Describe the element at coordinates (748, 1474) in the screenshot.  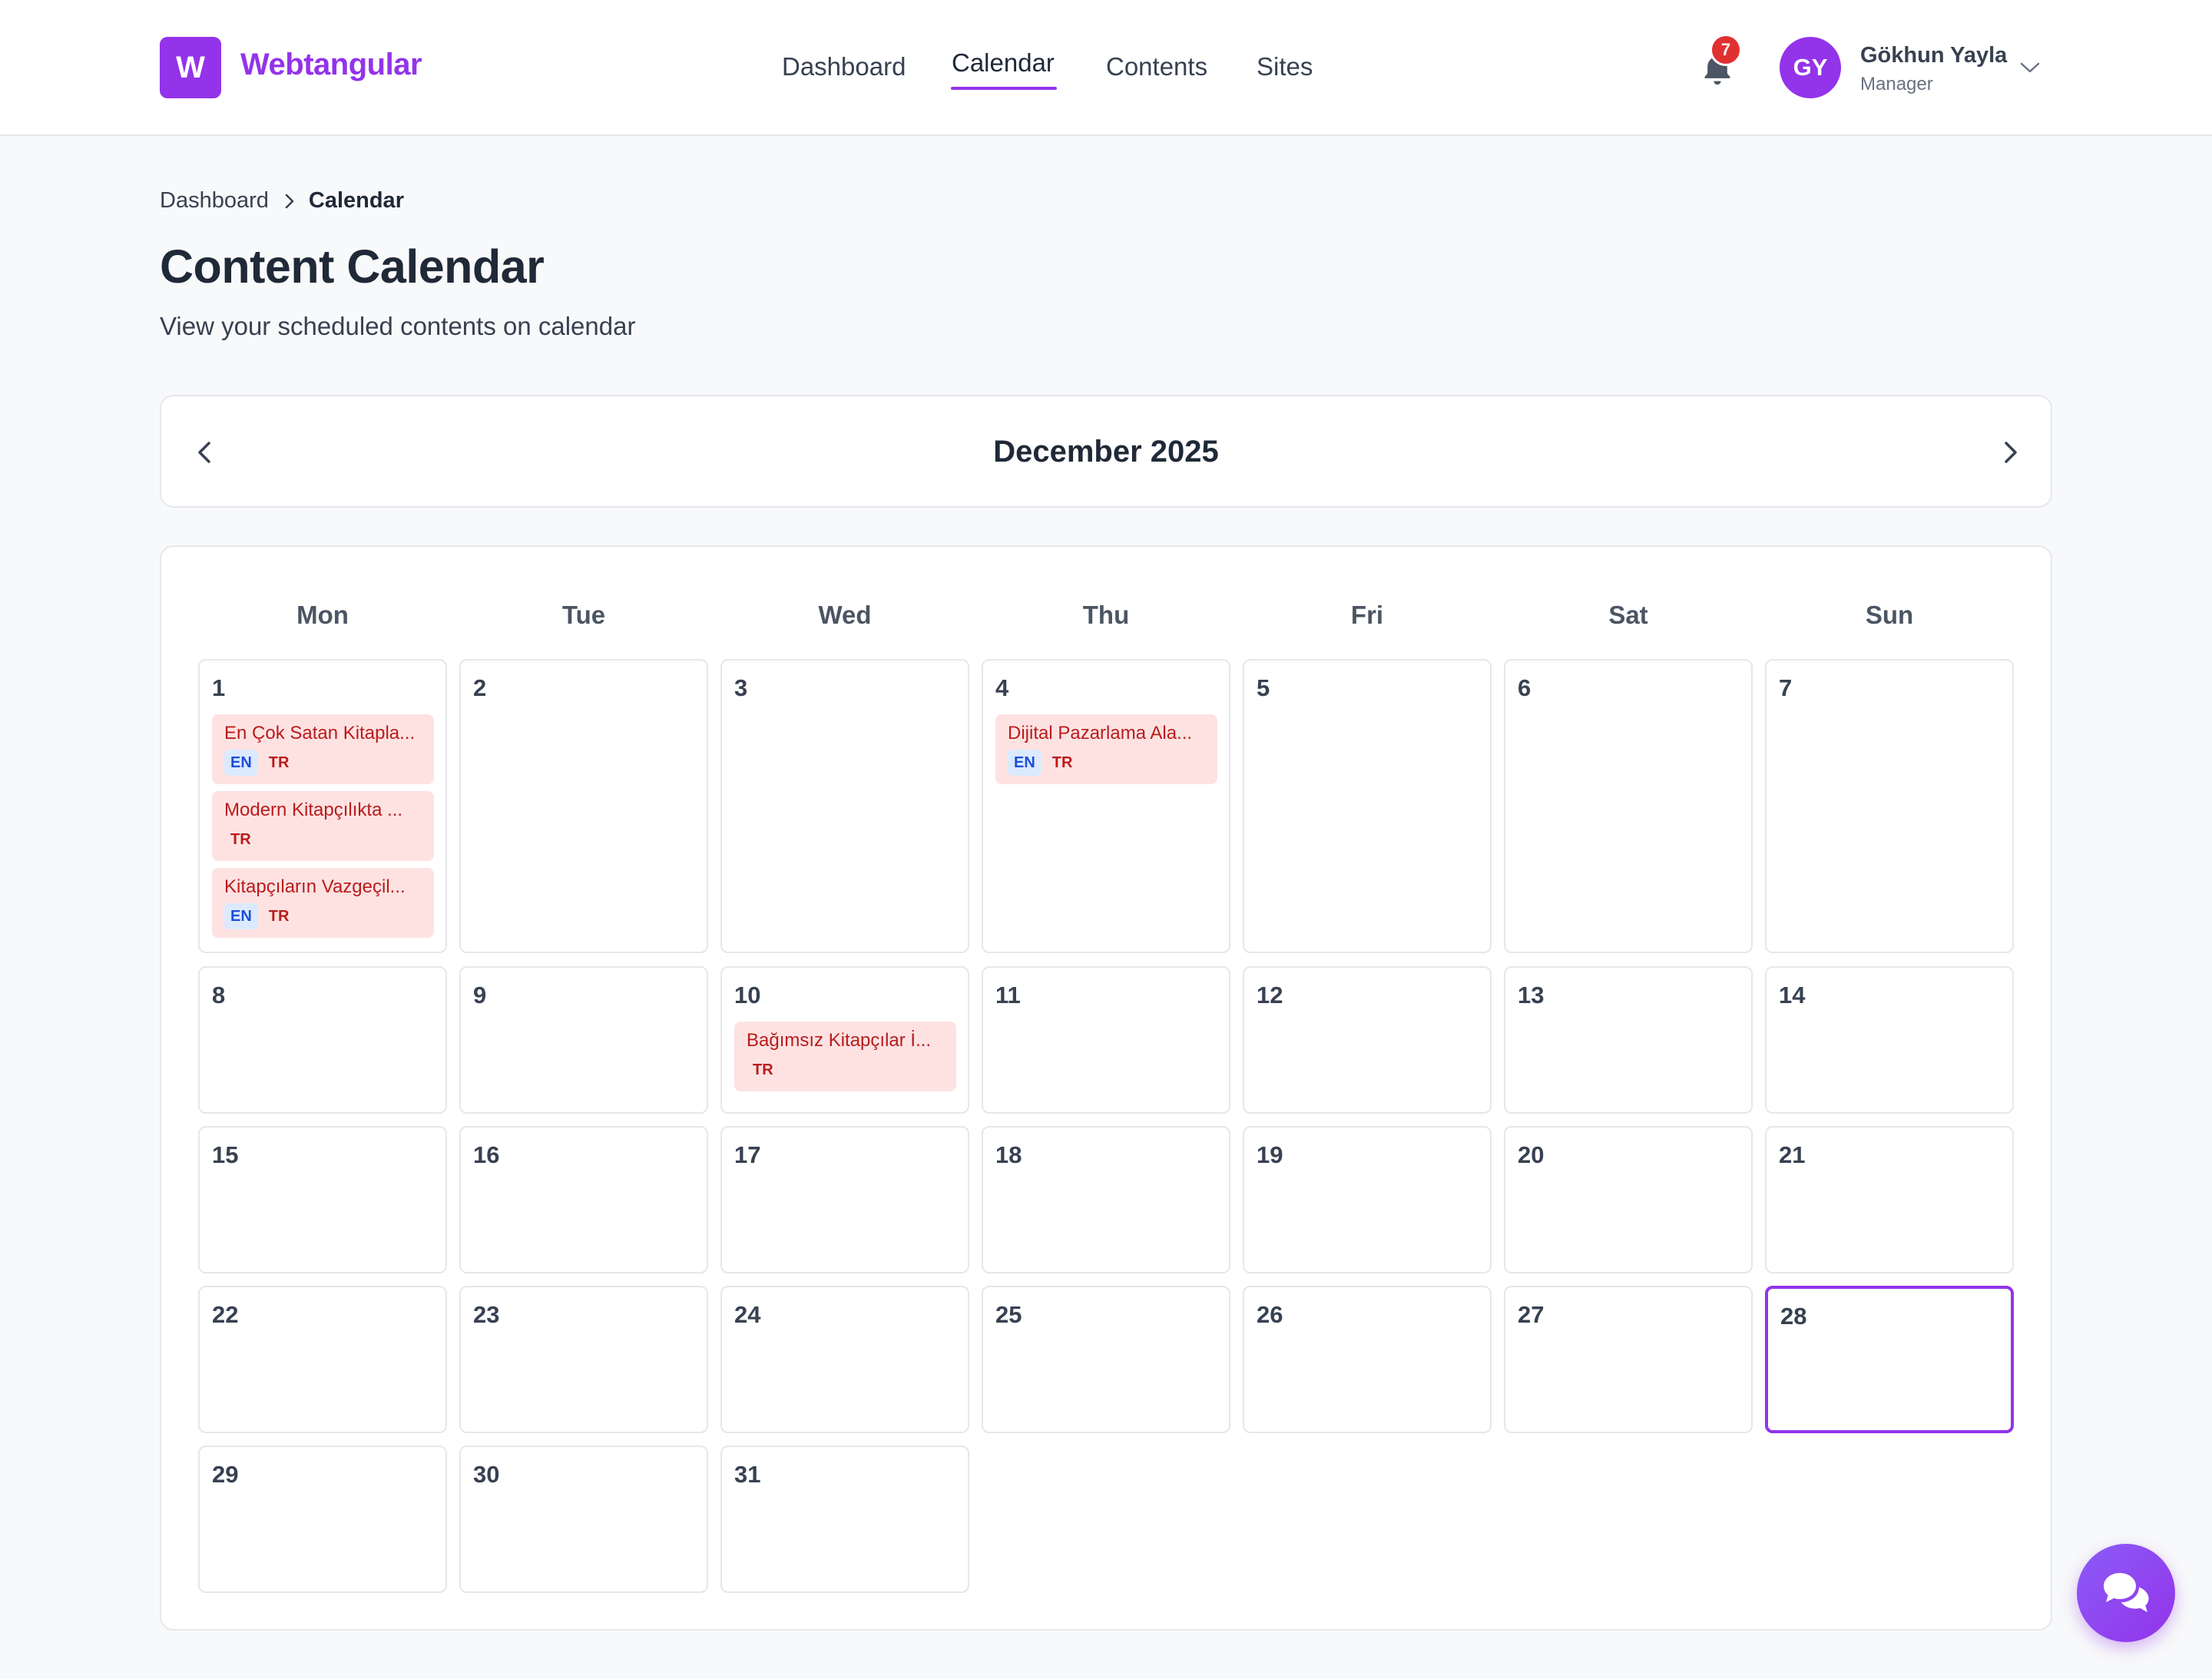
I see `day-number: 31` at that location.